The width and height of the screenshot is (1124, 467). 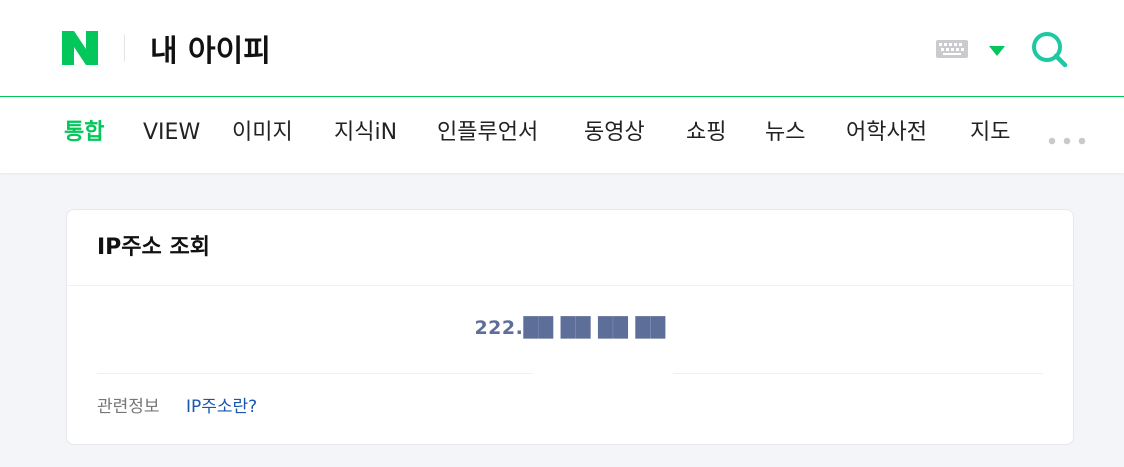 I want to click on search-input, so click(x=450, y=48).